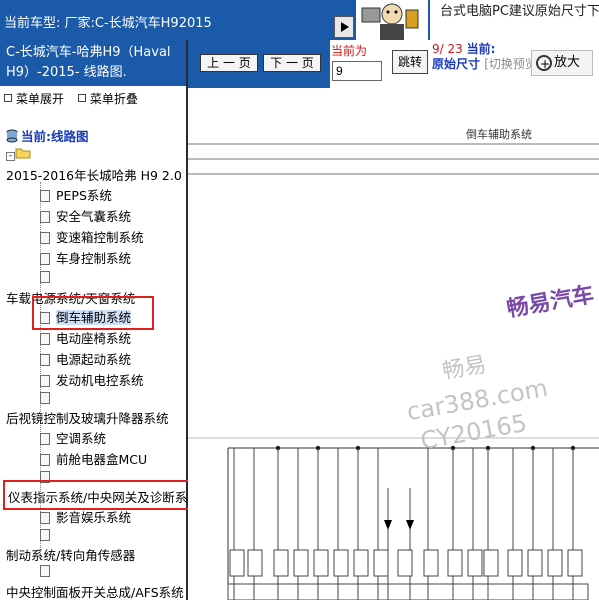 This screenshot has width=599, height=600. What do you see at coordinates (85, 358) in the screenshot?
I see `tree-item: 电源起动系统` at bounding box center [85, 358].